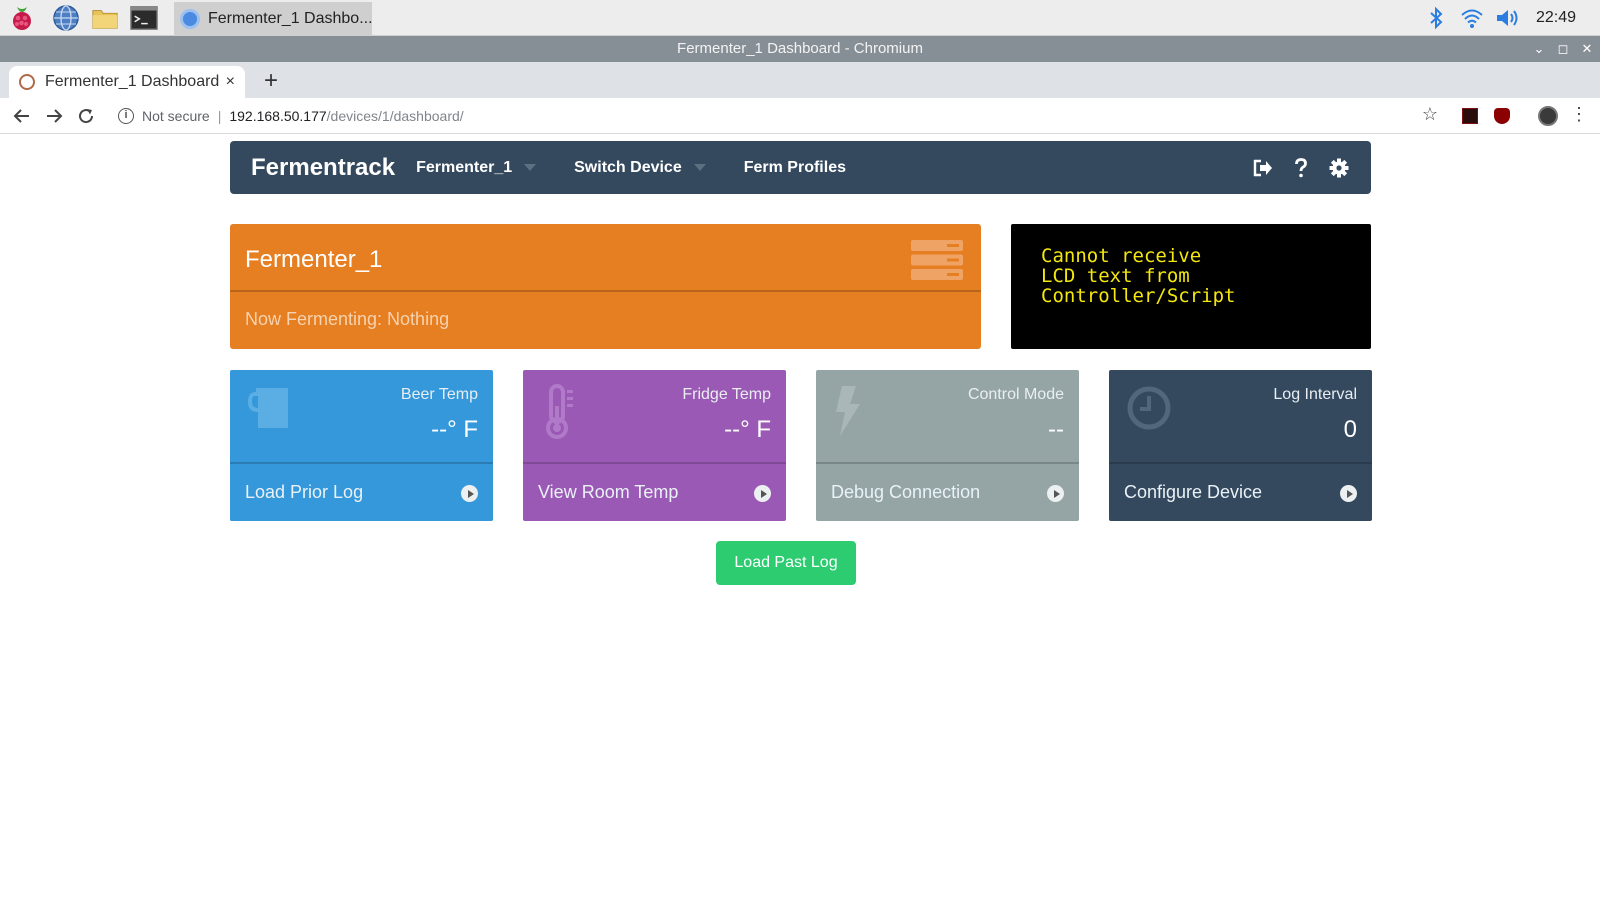  What do you see at coordinates (1056, 429) in the screenshot?
I see `stat-value: --` at bounding box center [1056, 429].